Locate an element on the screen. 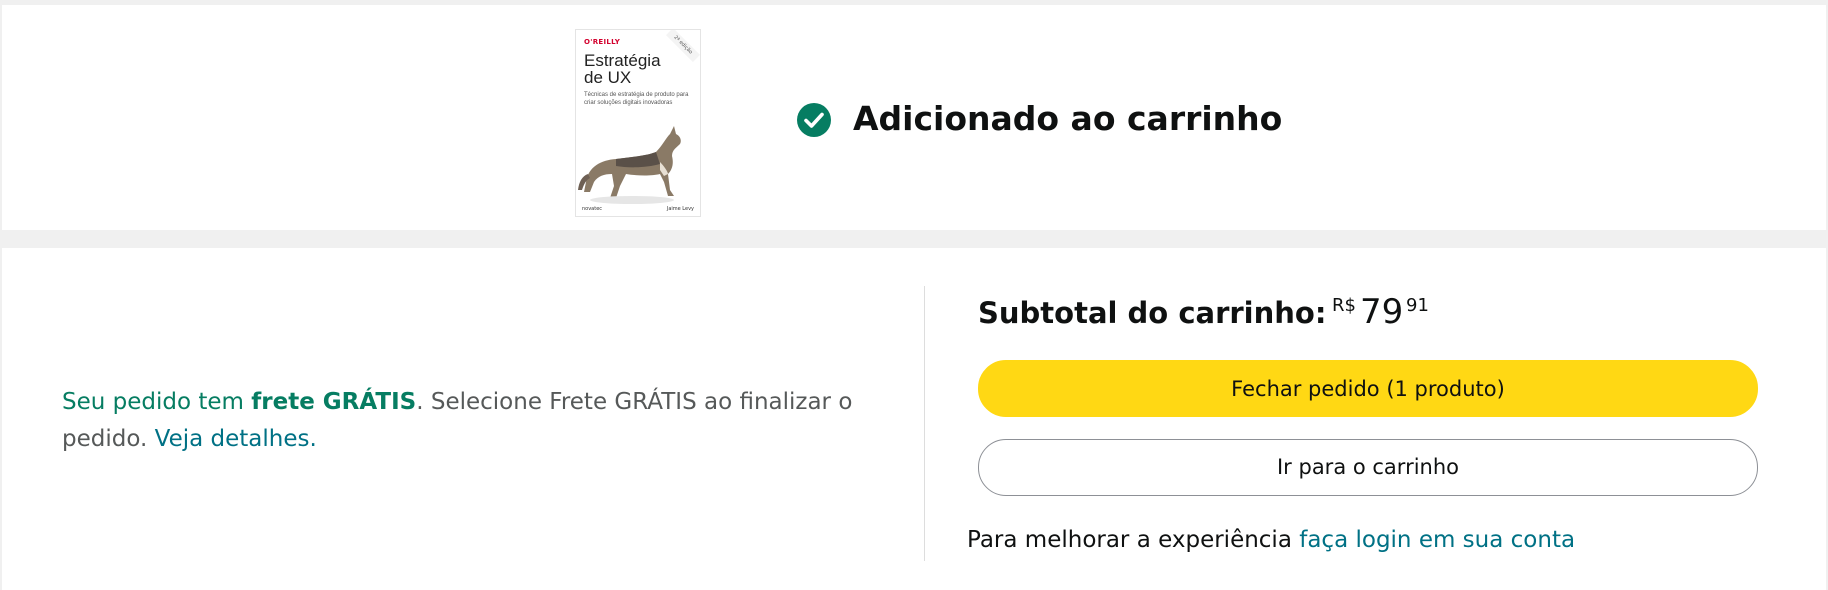  cover-publisher: O'REILLY is located at coordinates (602, 42).